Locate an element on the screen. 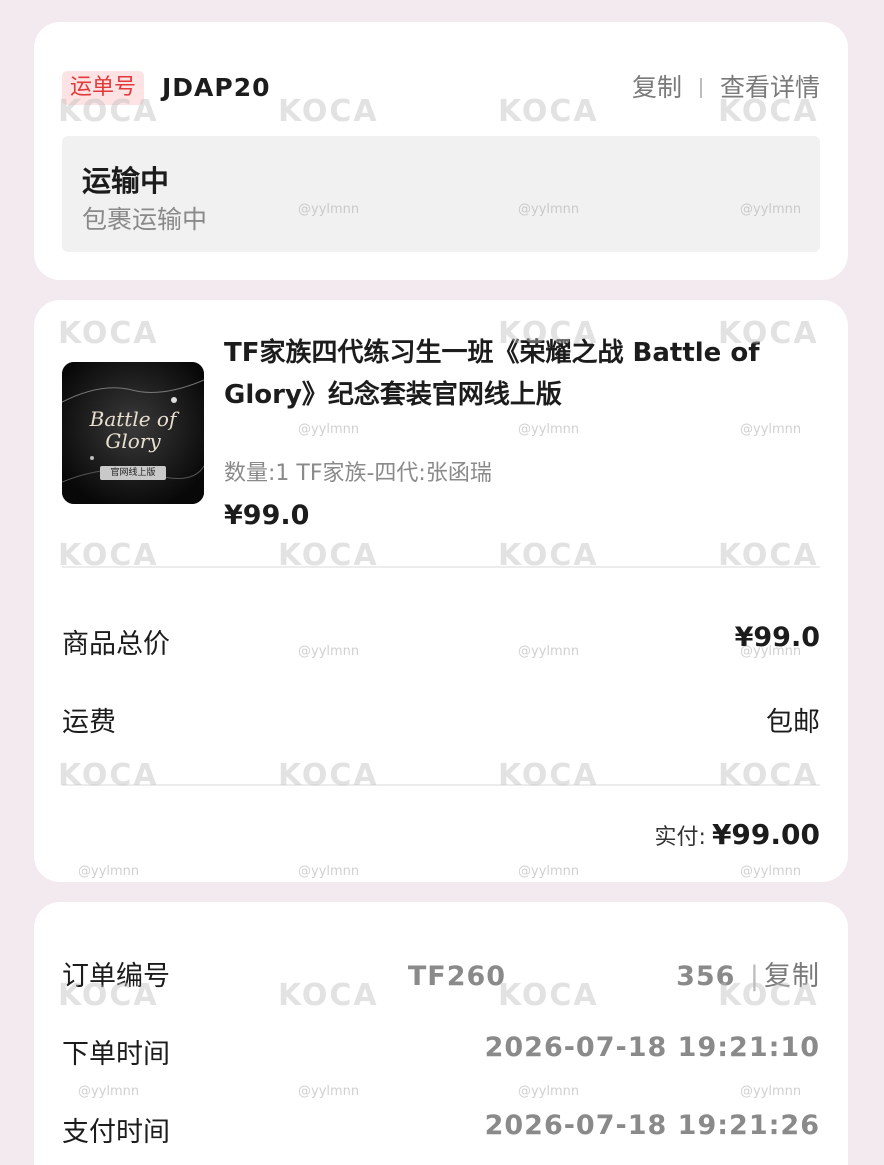 The image size is (884, 1165). status-subtitle: 包裹运输中 is located at coordinates (145, 219).